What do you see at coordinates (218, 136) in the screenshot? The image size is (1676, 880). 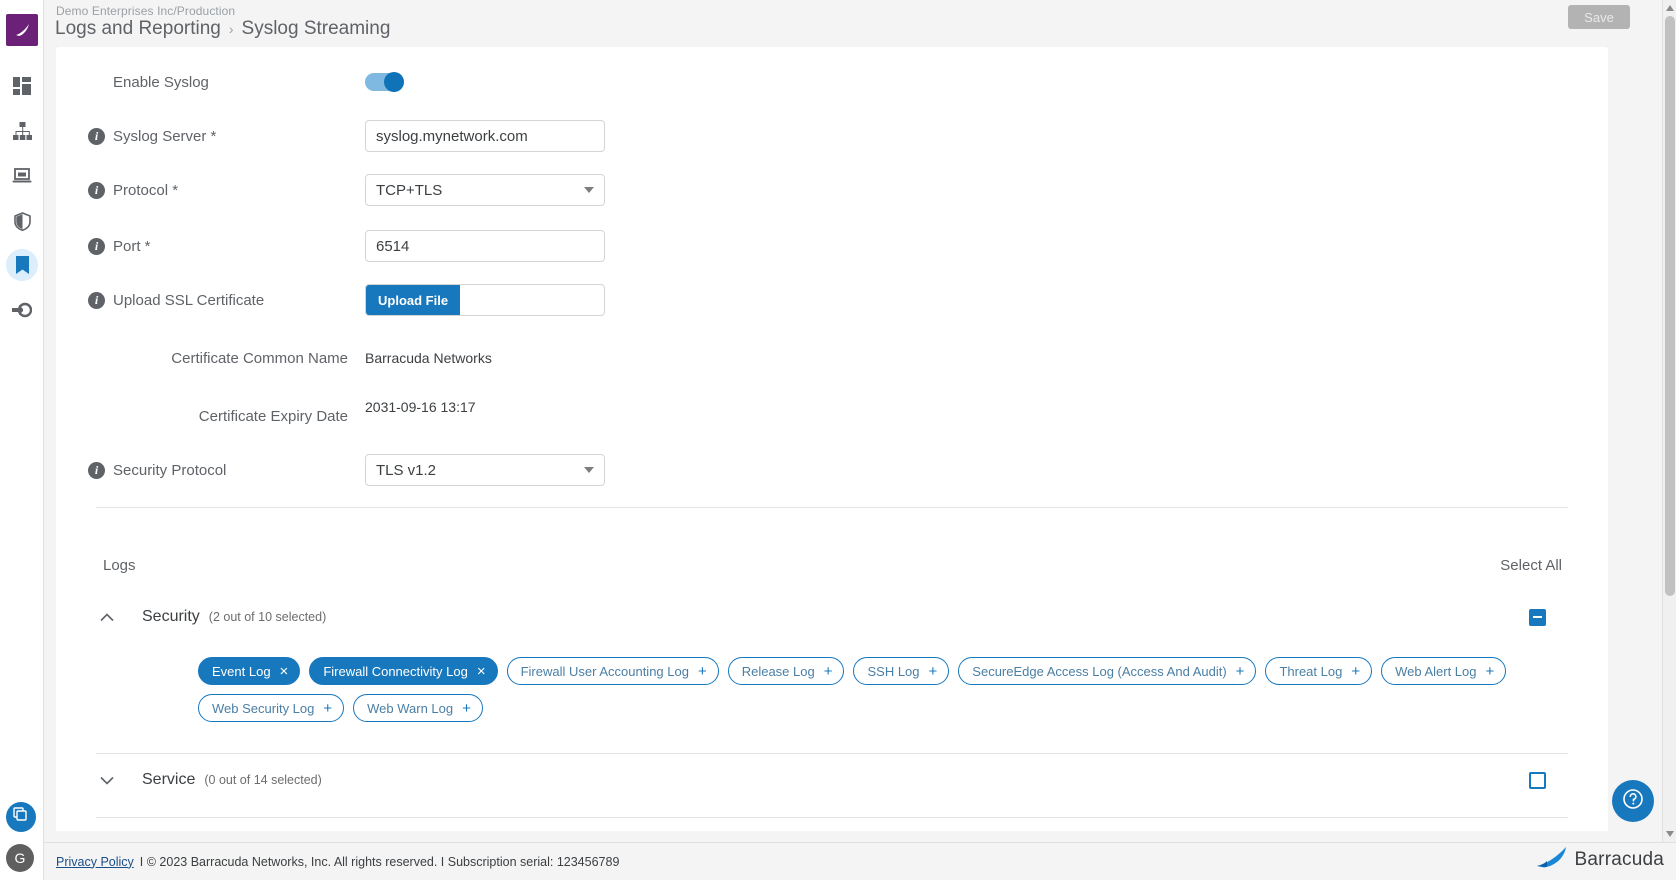 I see `syslog-server-label-block: i Syslog Server *` at bounding box center [218, 136].